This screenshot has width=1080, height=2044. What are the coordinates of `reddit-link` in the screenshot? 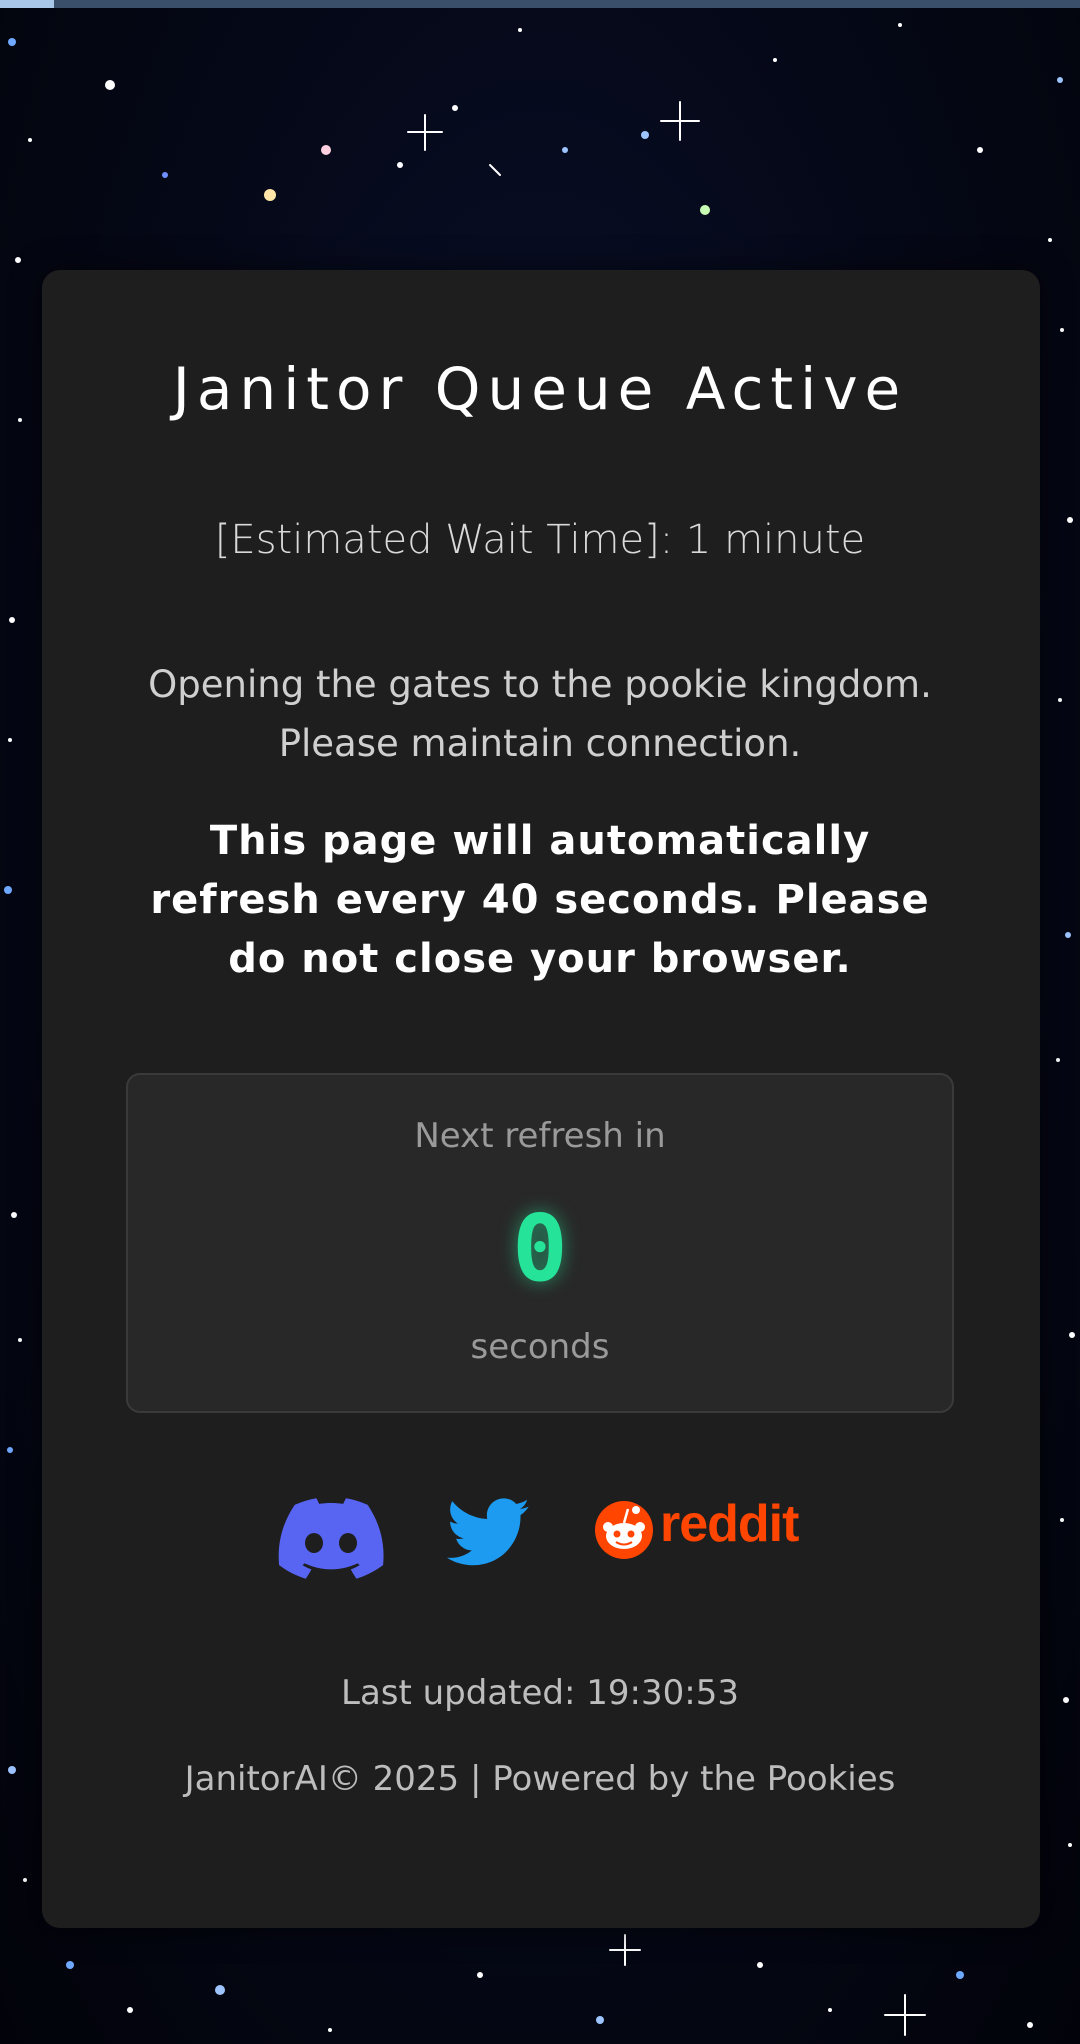 It's located at (624, 1531).